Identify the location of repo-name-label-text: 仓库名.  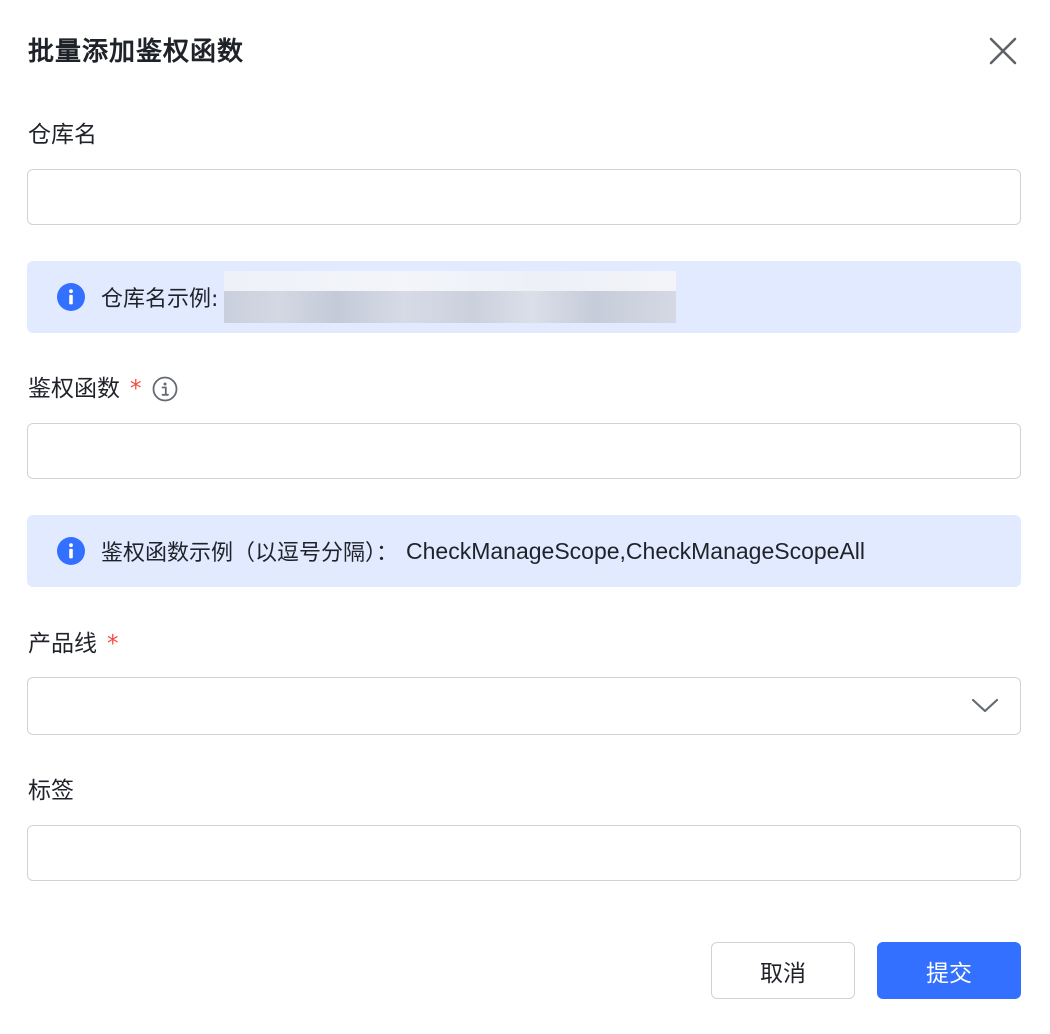
(62, 135).